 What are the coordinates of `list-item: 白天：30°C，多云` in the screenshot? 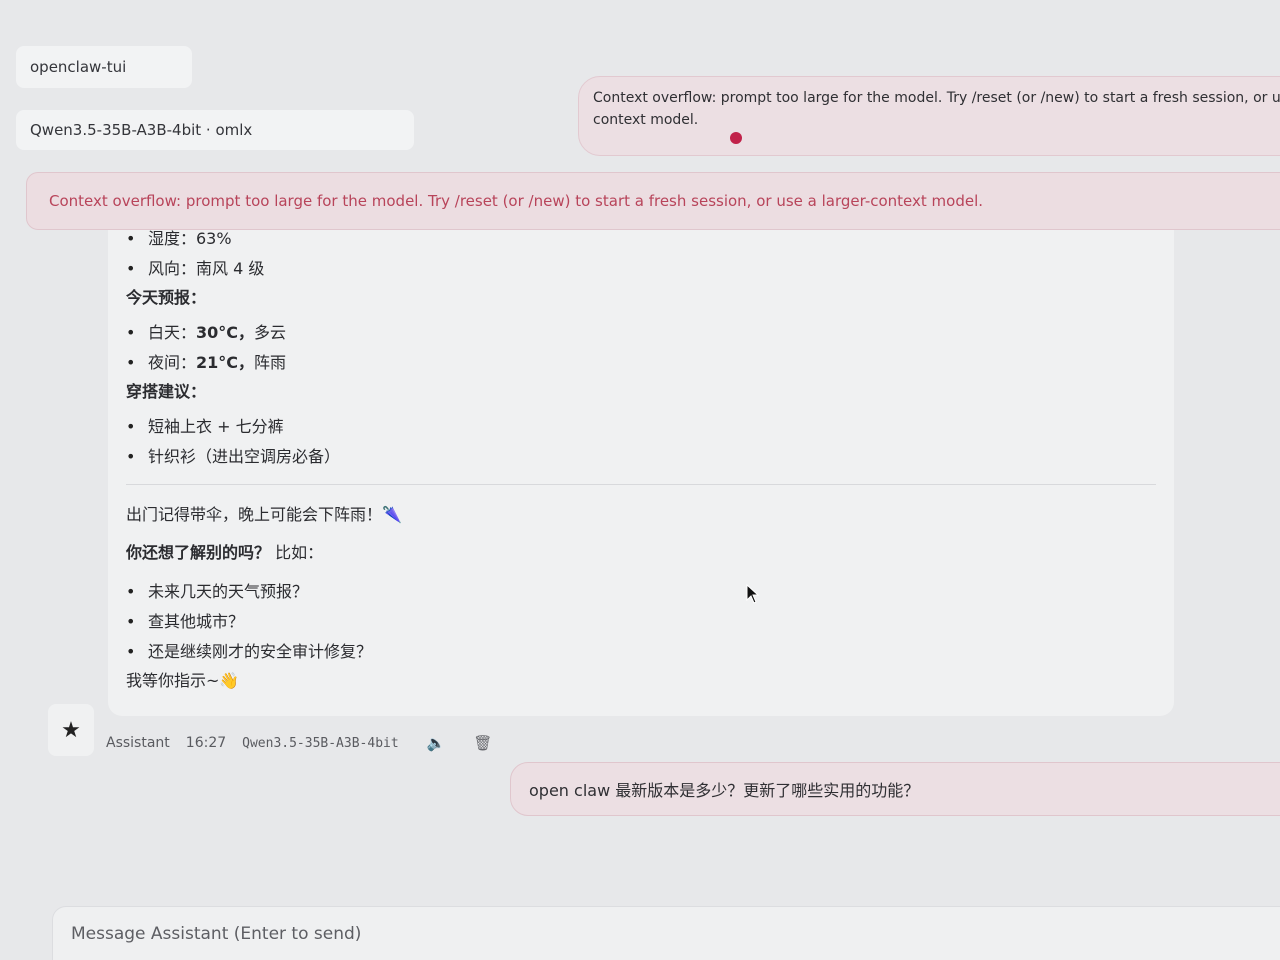 It's located at (641, 333).